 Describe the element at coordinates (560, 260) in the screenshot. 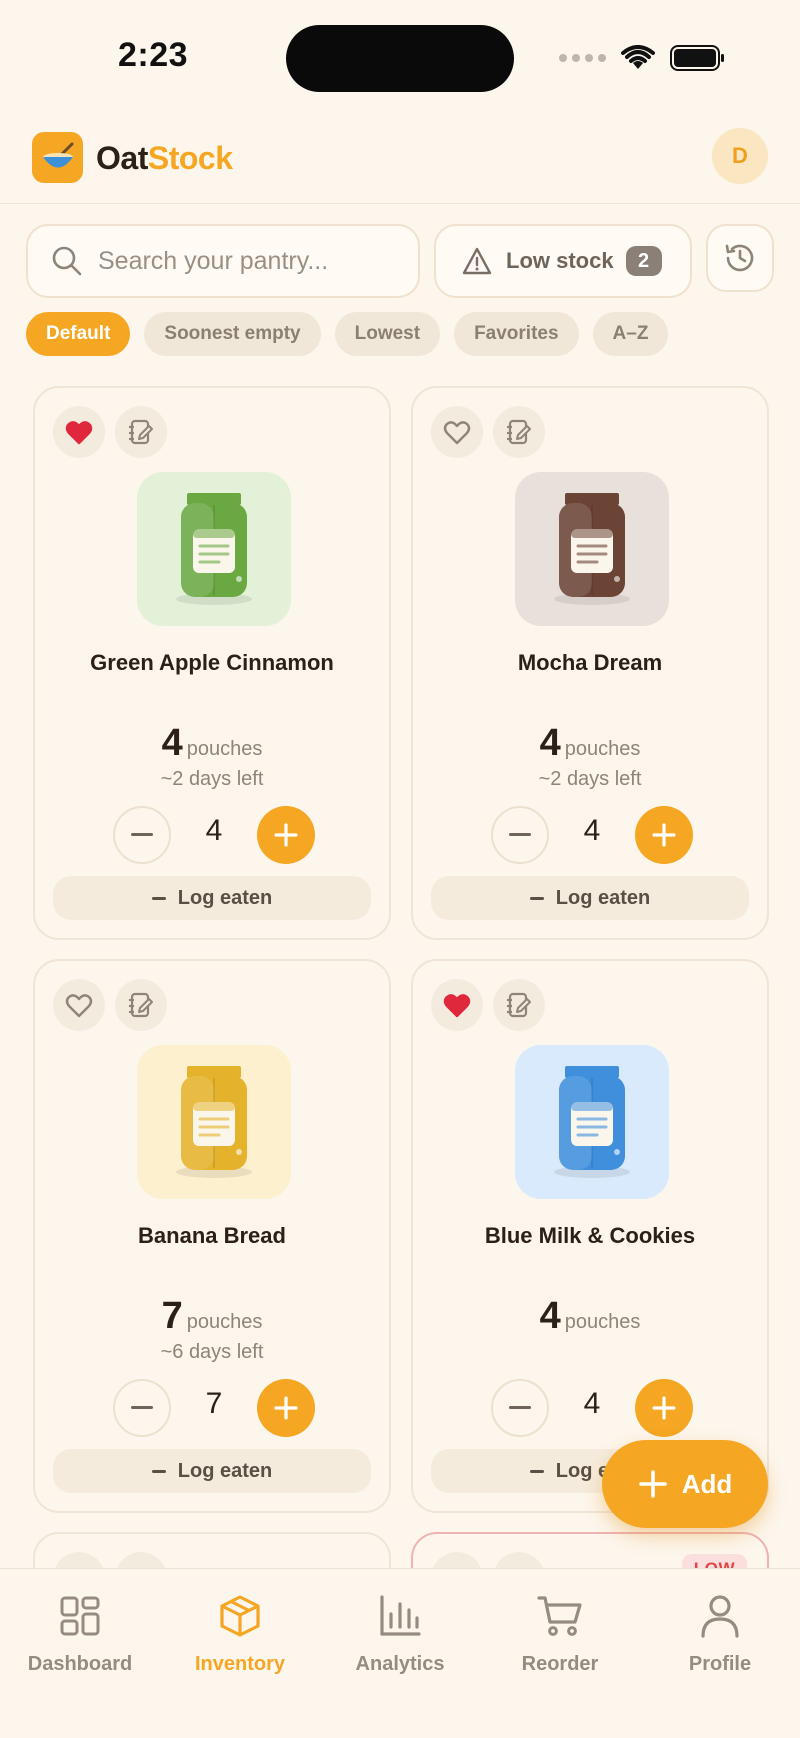

I see `low-stock-label: Low stock` at that location.